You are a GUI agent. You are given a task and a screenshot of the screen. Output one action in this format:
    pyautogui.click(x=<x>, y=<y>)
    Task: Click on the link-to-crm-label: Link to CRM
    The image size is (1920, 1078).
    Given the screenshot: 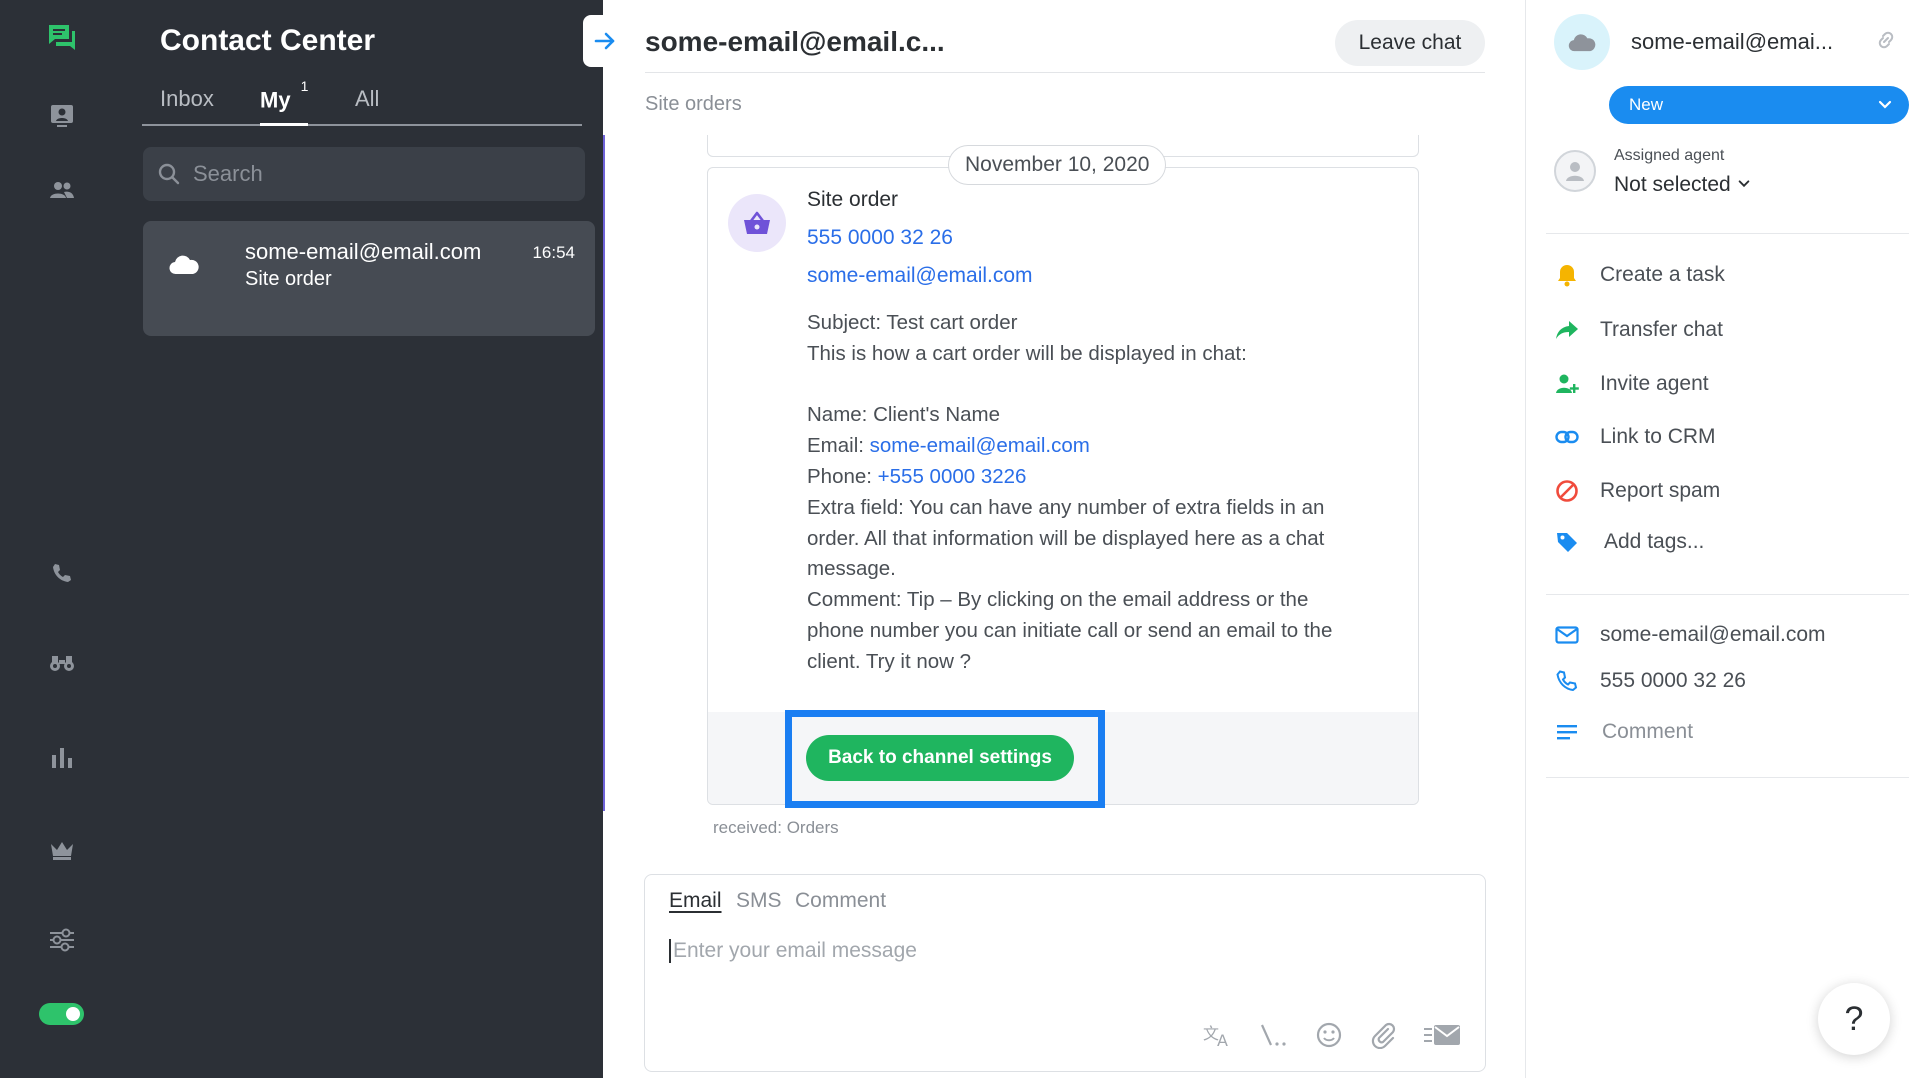 What is the action you would take?
    pyautogui.click(x=1658, y=436)
    